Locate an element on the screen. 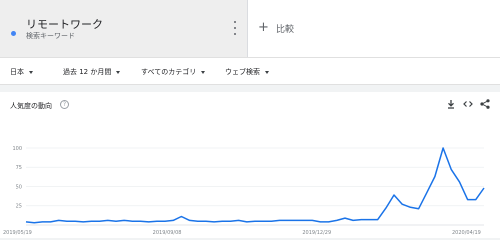  search-term-card: リモートワーク 検索キーワード is located at coordinates (124, 28).